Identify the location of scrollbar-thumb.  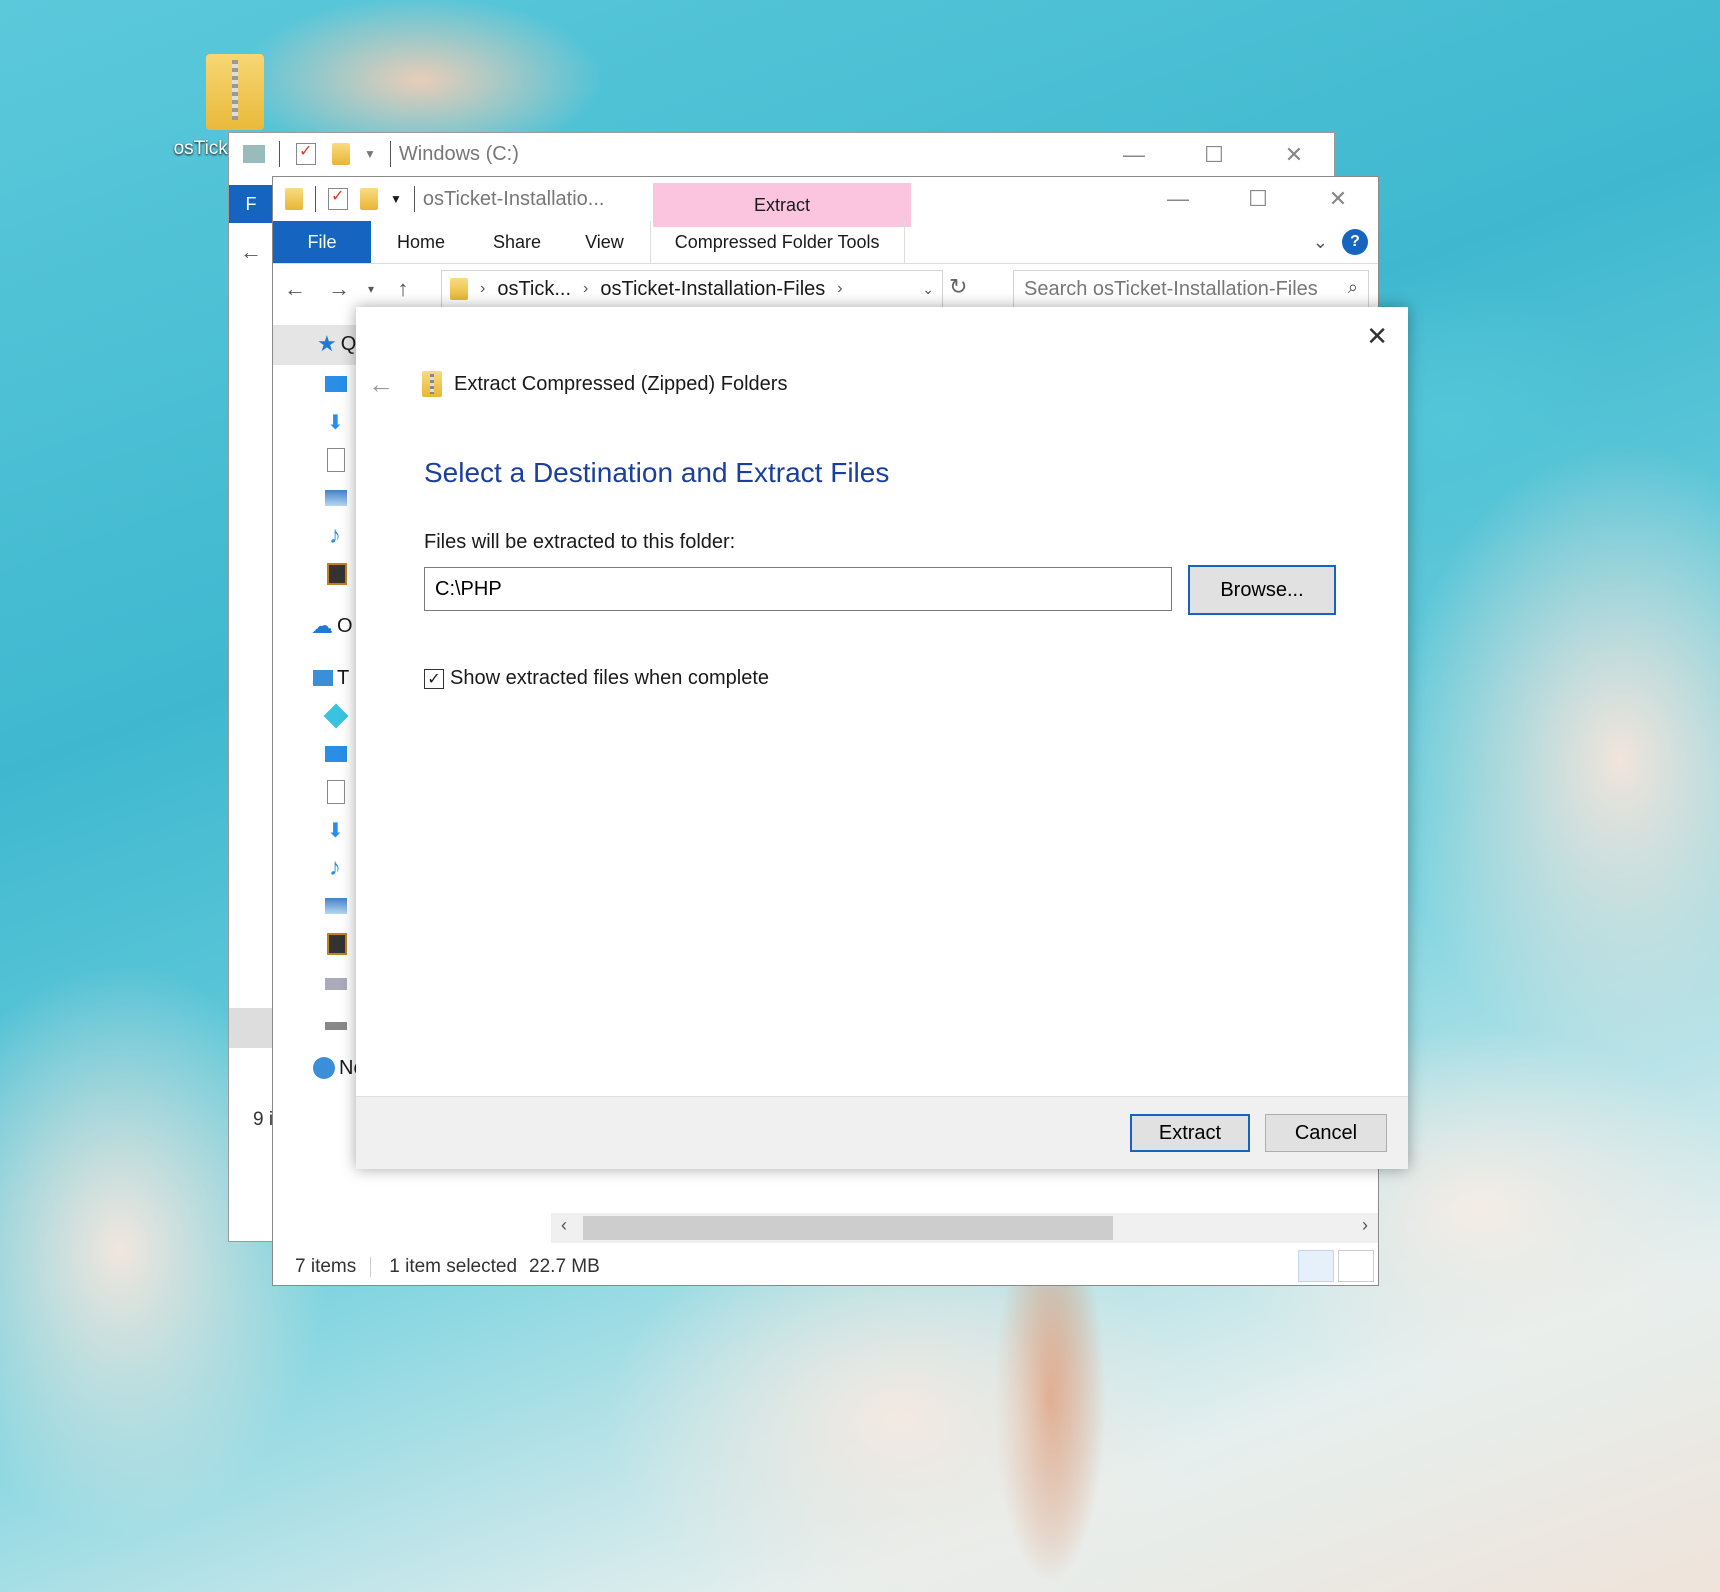
(848, 1228).